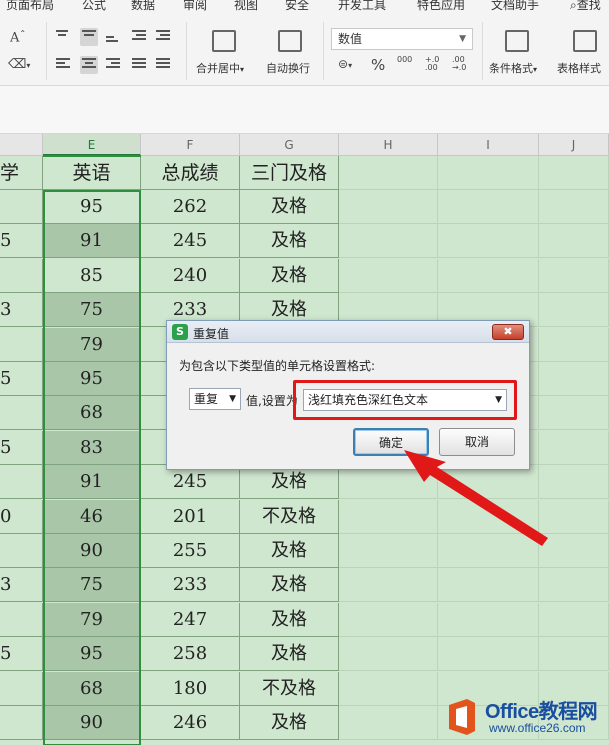 This screenshot has height=745, width=609. I want to click on menu-tab-view: 视图, so click(246, 6).